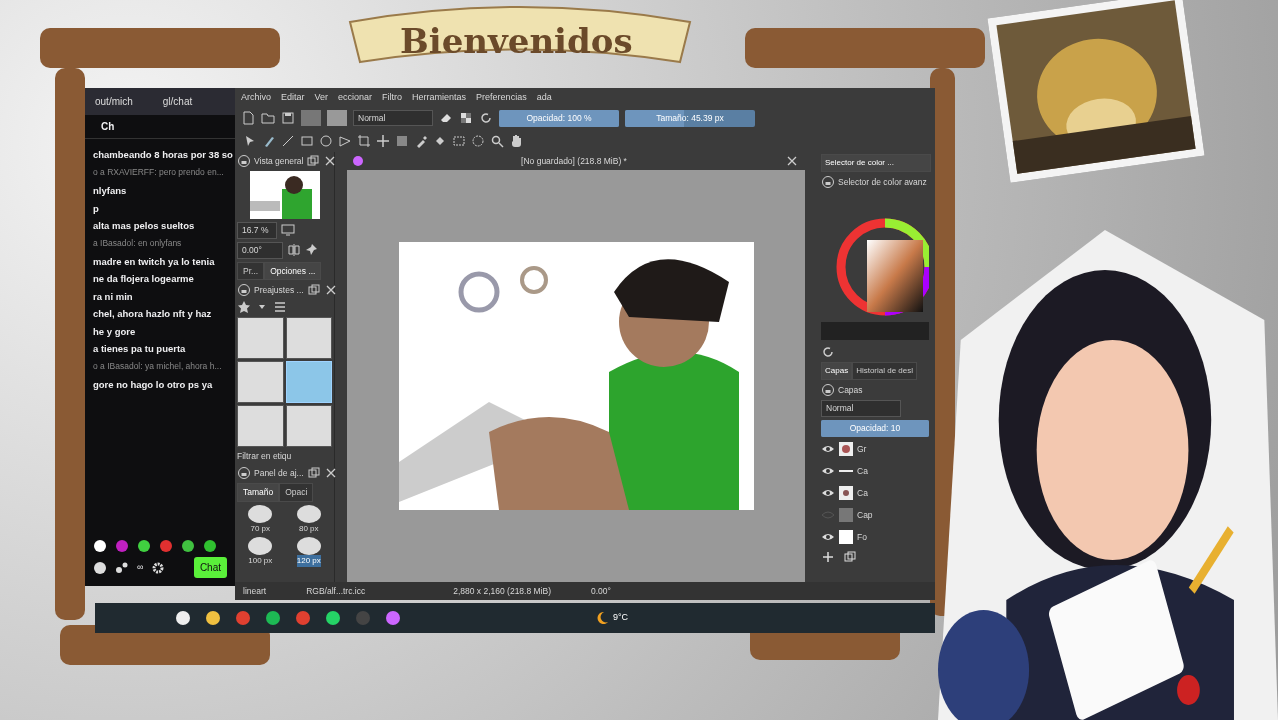  Describe the element at coordinates (459, 141) in the screenshot. I see `dashed-rectangle-icon` at that location.